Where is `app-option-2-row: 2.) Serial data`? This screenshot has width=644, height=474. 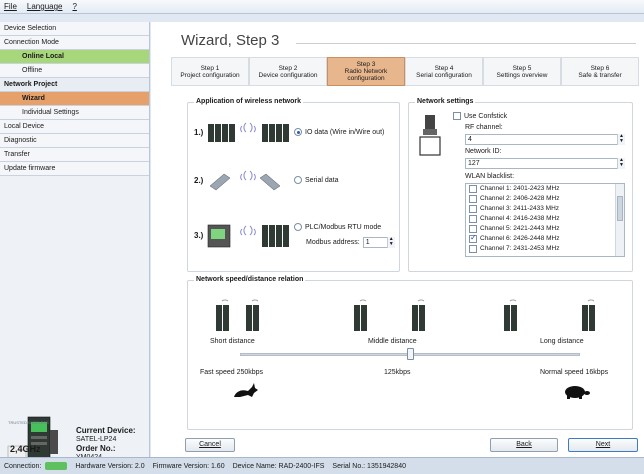 app-option-2-row: 2.) Serial data is located at coordinates (266, 180).